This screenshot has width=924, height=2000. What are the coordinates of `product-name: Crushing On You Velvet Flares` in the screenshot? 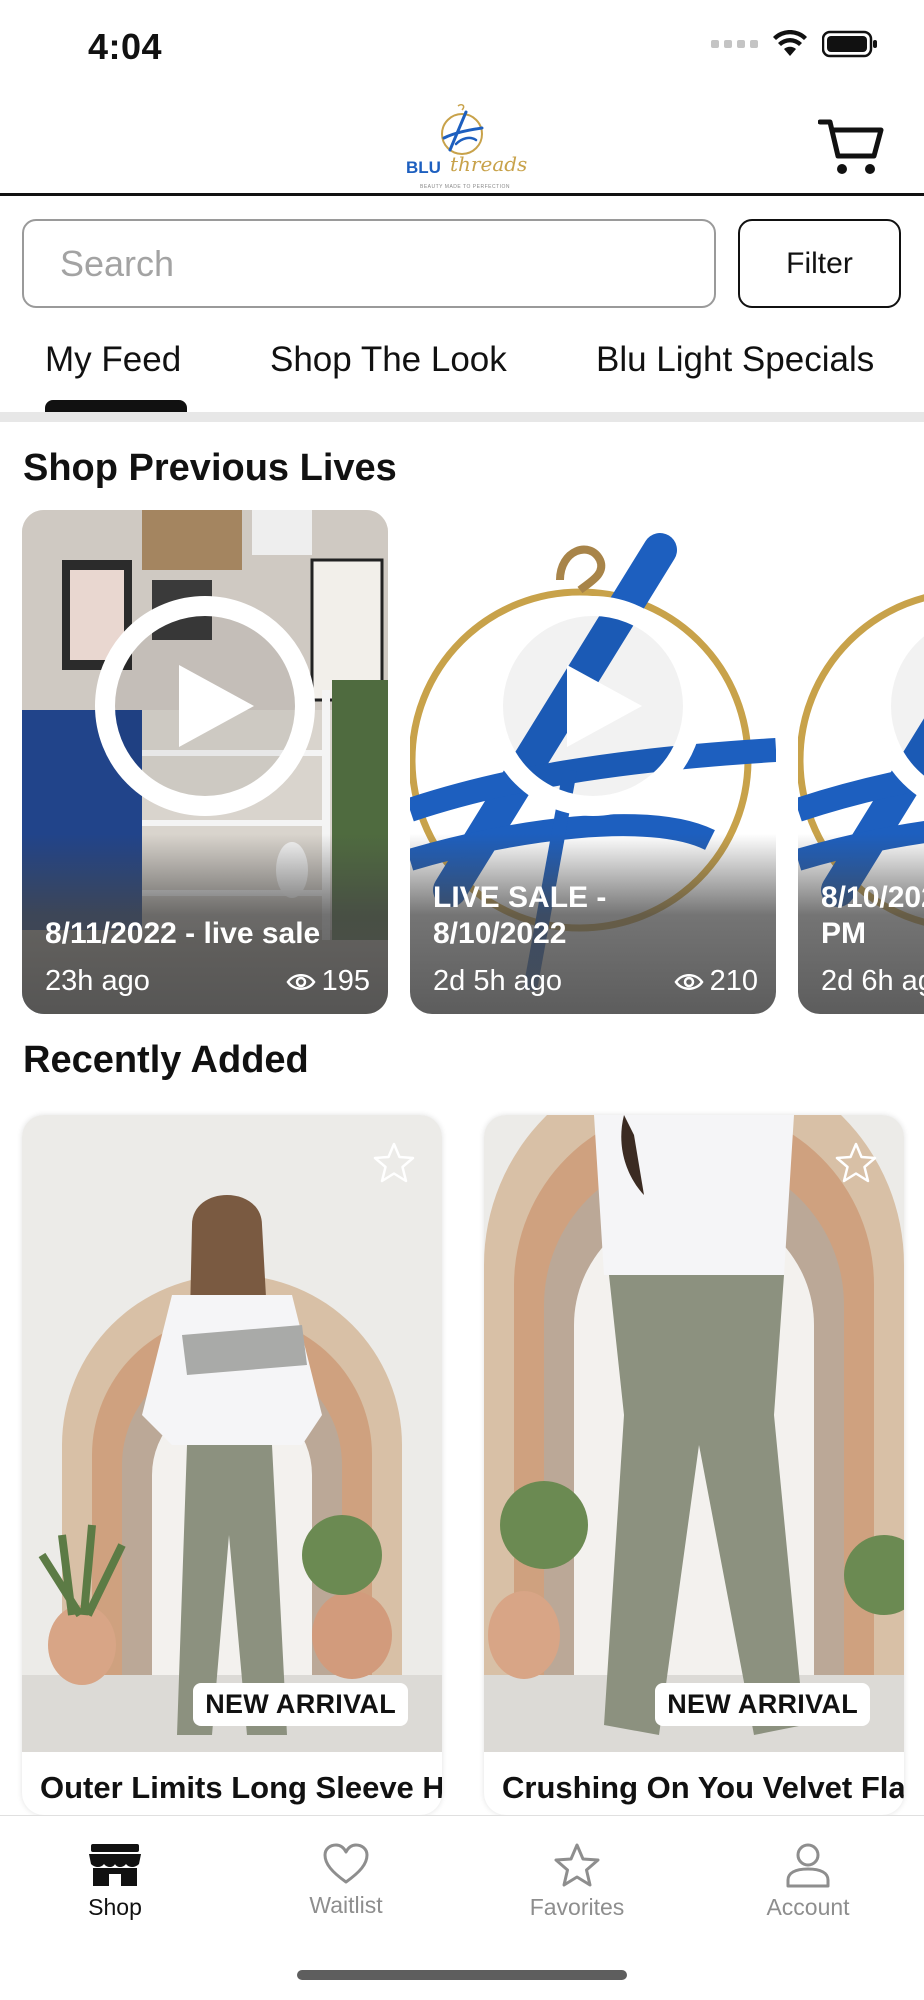 It's located at (703, 1787).